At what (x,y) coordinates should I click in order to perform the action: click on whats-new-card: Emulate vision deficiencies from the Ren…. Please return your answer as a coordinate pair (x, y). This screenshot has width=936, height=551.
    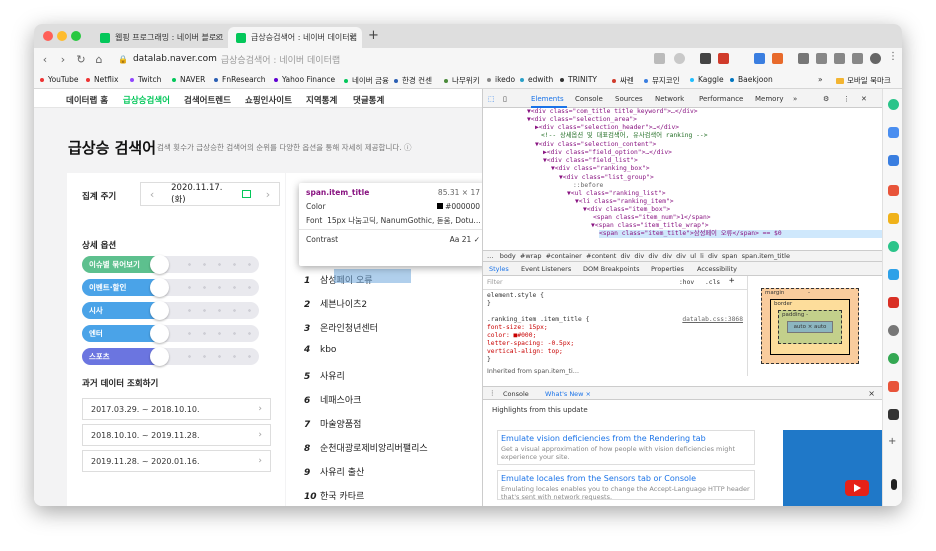
    Looking at the image, I should click on (626, 447).